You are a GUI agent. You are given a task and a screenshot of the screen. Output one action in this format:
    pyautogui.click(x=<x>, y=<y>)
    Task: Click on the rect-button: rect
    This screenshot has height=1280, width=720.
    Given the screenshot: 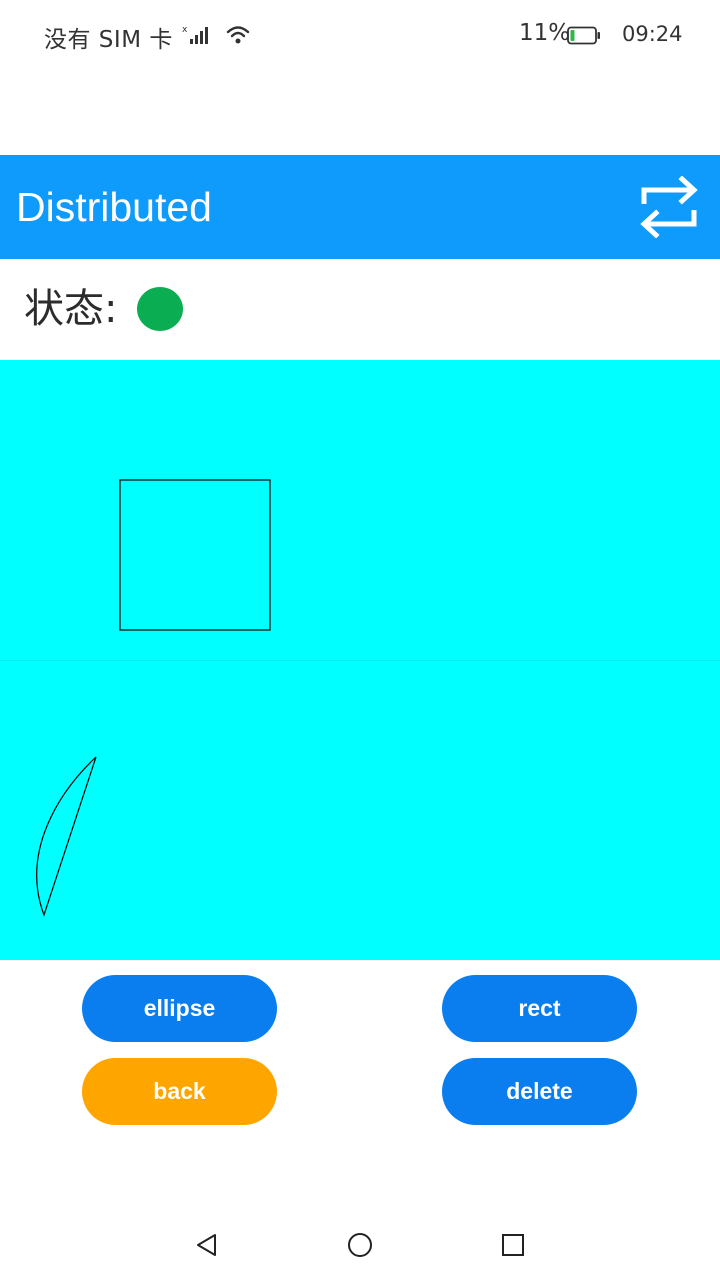 What is the action you would take?
    pyautogui.click(x=539, y=1008)
    